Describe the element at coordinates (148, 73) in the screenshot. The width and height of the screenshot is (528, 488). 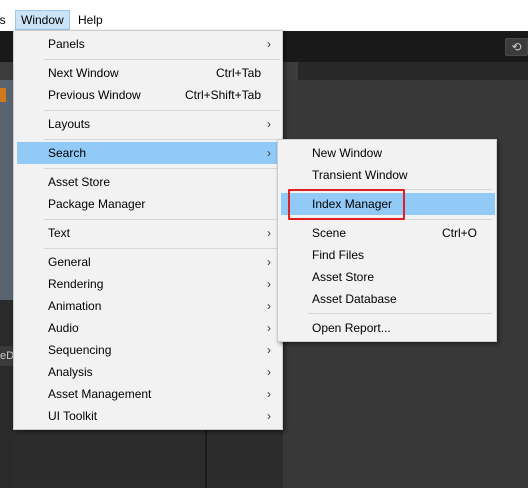
I see `menu-item-next-window: Next Window Ctrl+Tab` at that location.